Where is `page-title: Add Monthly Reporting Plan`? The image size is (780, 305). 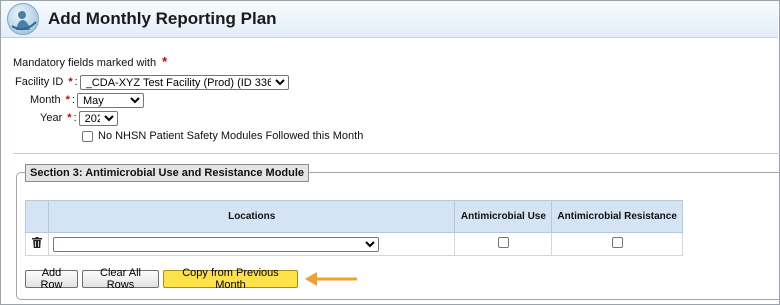
page-title: Add Monthly Reporting Plan is located at coordinates (162, 18).